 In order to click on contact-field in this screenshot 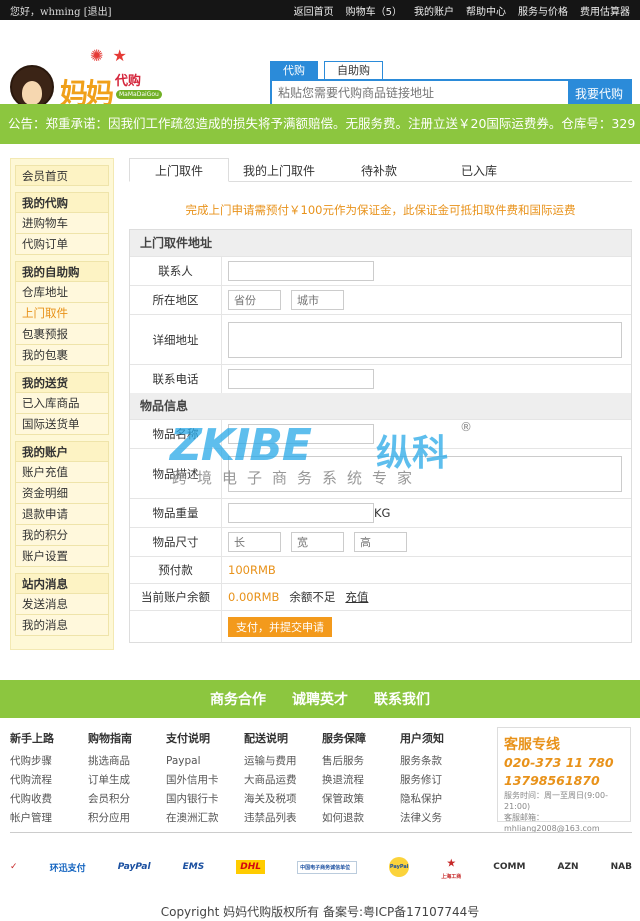, I will do `click(301, 271)`.